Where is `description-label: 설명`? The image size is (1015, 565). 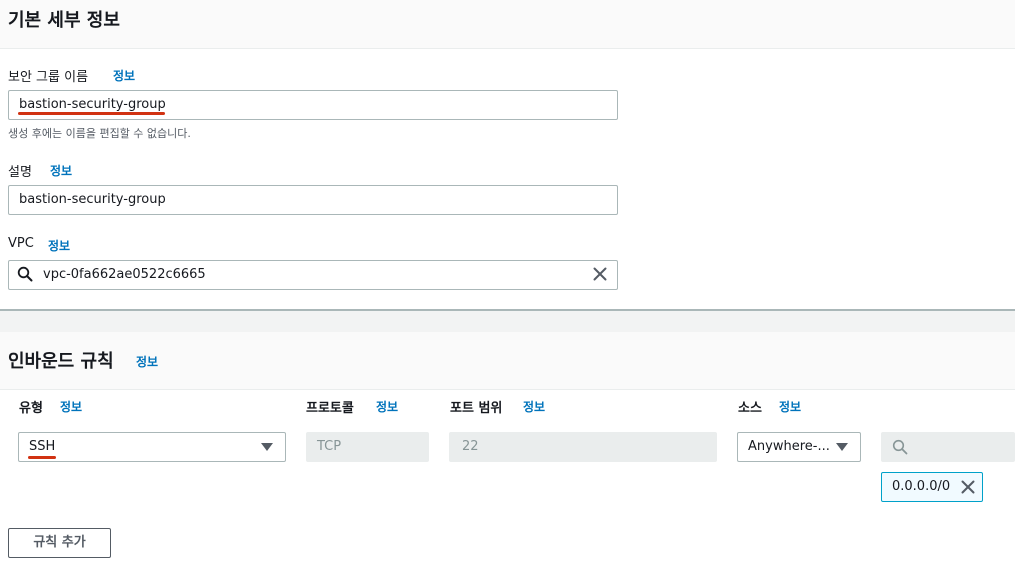
description-label: 설명 is located at coordinates (20, 172).